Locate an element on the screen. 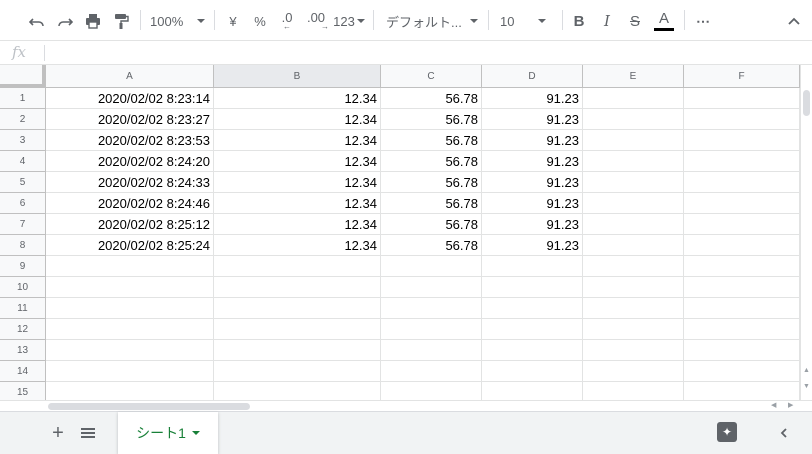 The image size is (812, 454). cell-d12 is located at coordinates (532, 329).